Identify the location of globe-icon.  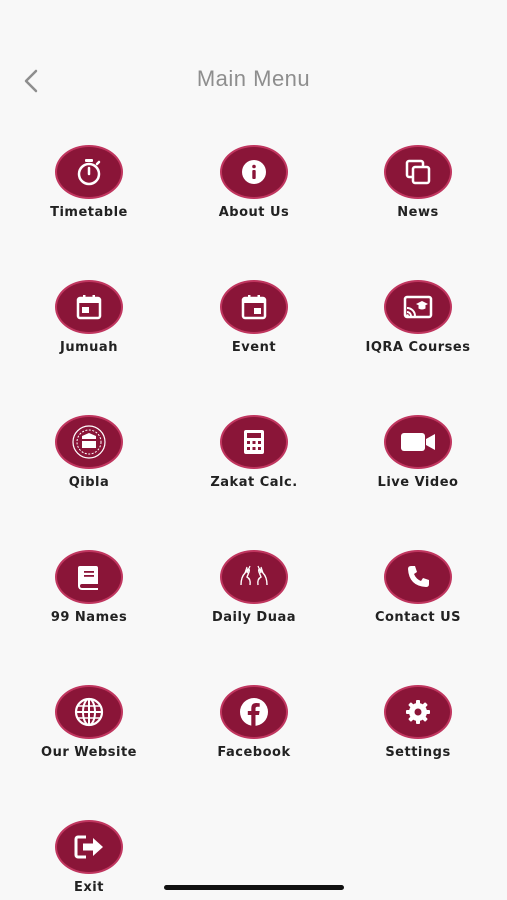
(89, 712).